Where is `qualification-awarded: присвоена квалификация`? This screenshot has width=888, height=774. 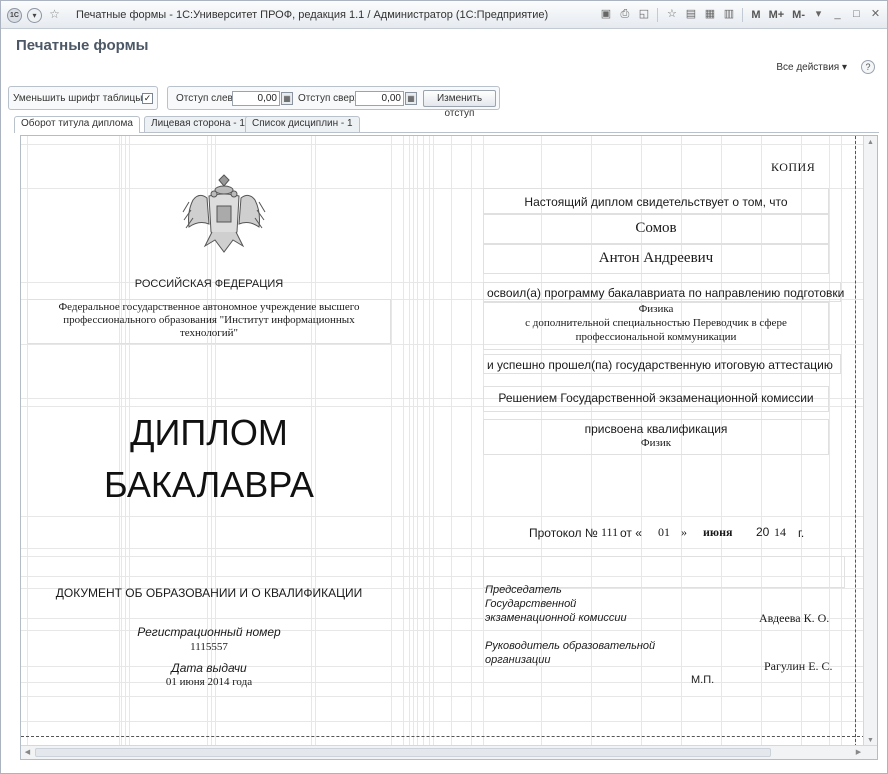
qualification-awarded: присвоена квалификация is located at coordinates (656, 429).